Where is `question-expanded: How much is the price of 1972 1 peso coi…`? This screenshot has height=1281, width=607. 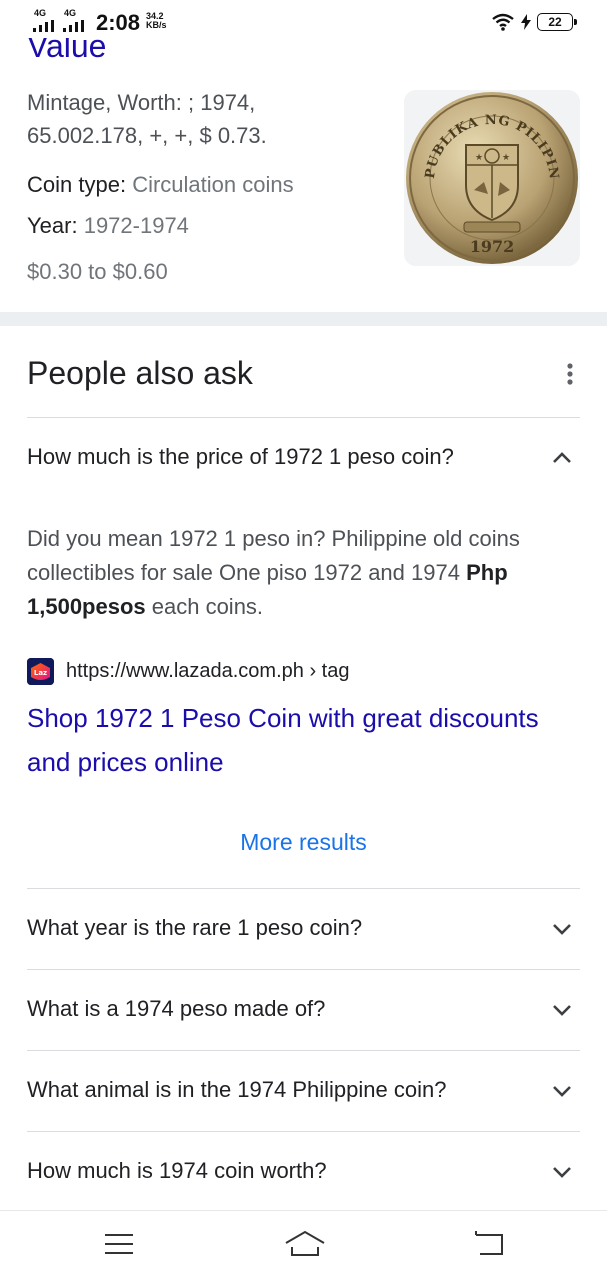
question-expanded: How much is the price of 1972 1 peso coi… is located at coordinates (303, 458).